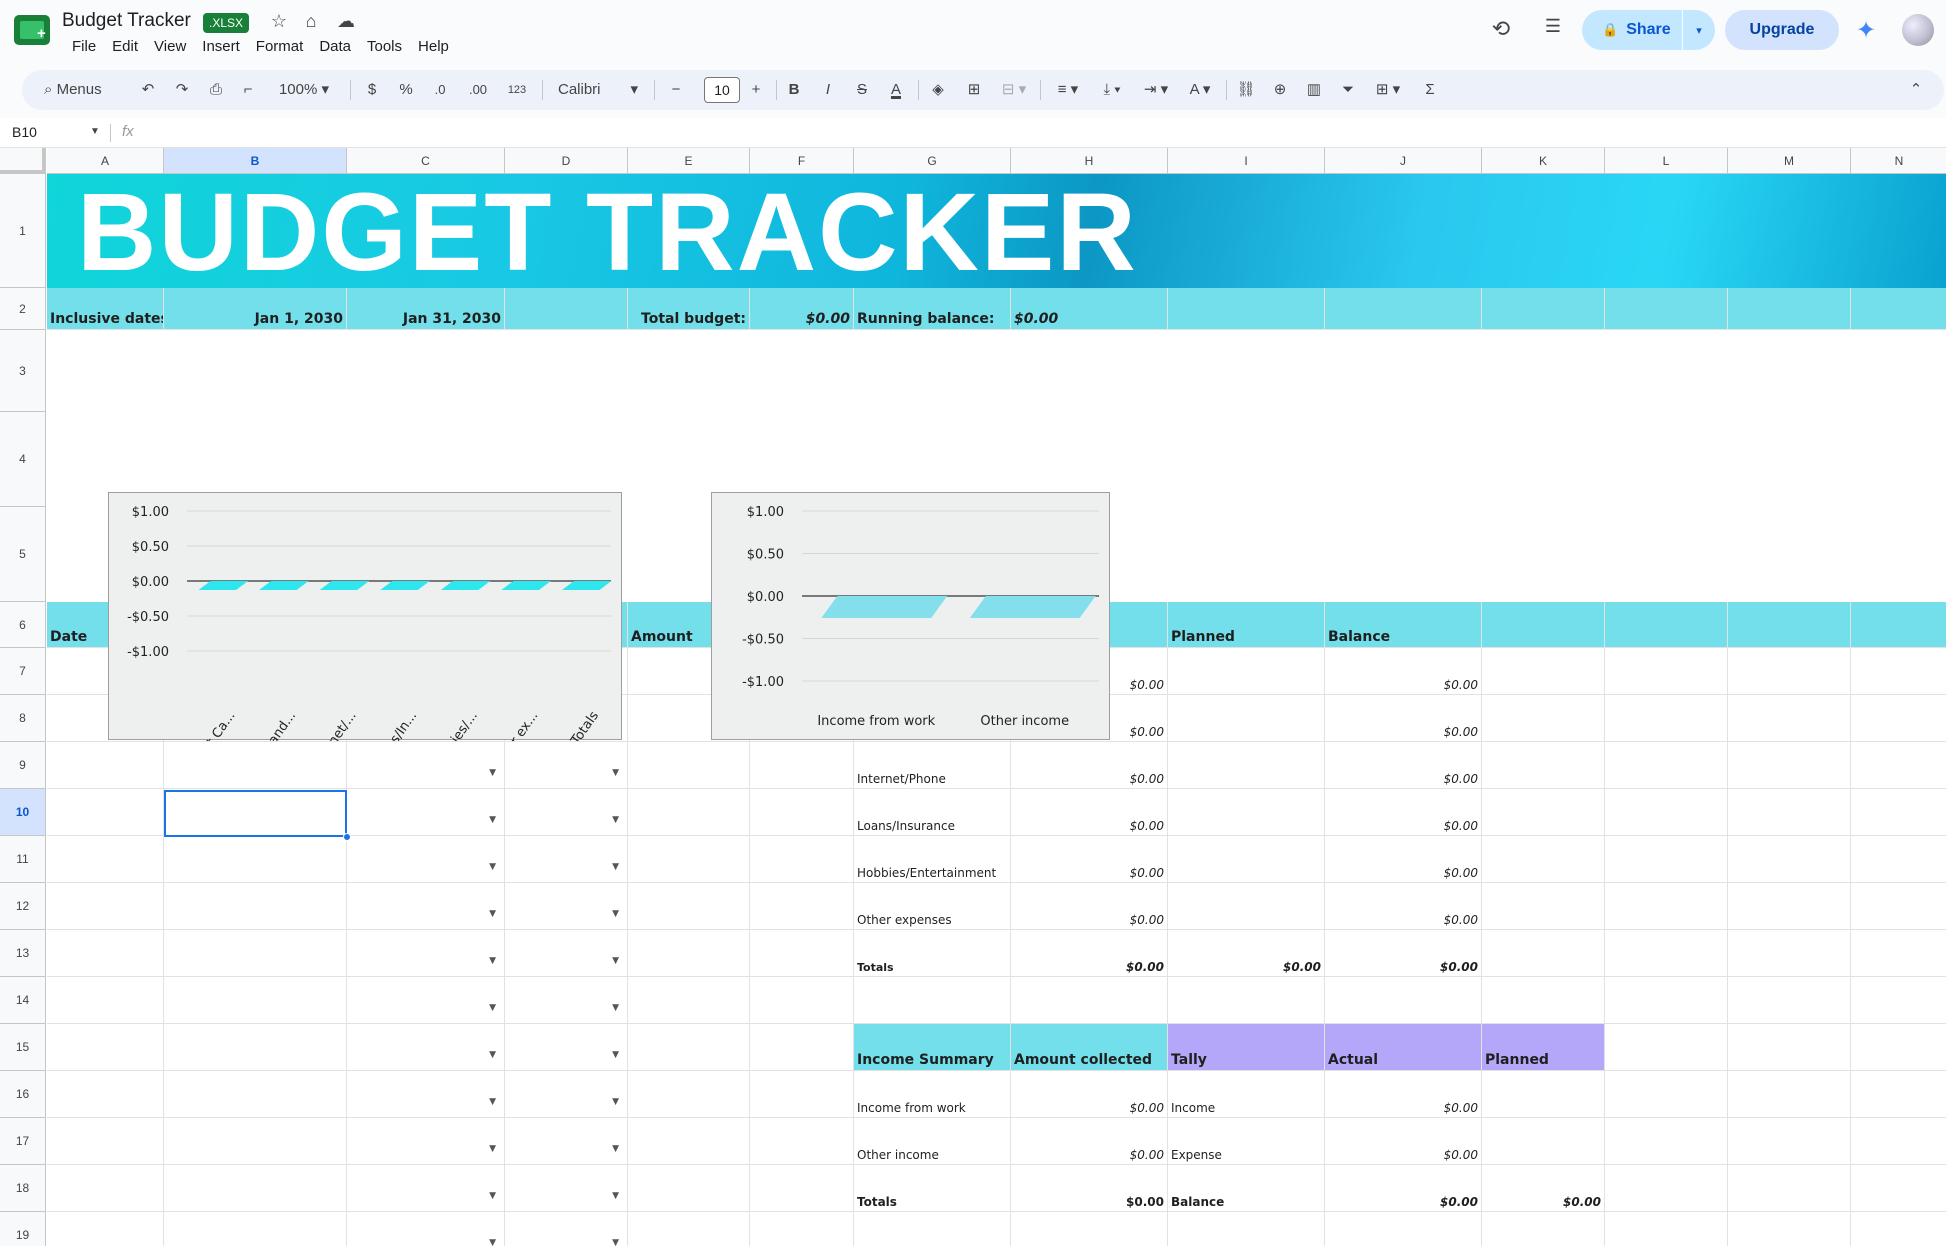 The width and height of the screenshot is (1946, 1246). Describe the element at coordinates (689, 859) in the screenshot. I see `cell-e11` at that location.